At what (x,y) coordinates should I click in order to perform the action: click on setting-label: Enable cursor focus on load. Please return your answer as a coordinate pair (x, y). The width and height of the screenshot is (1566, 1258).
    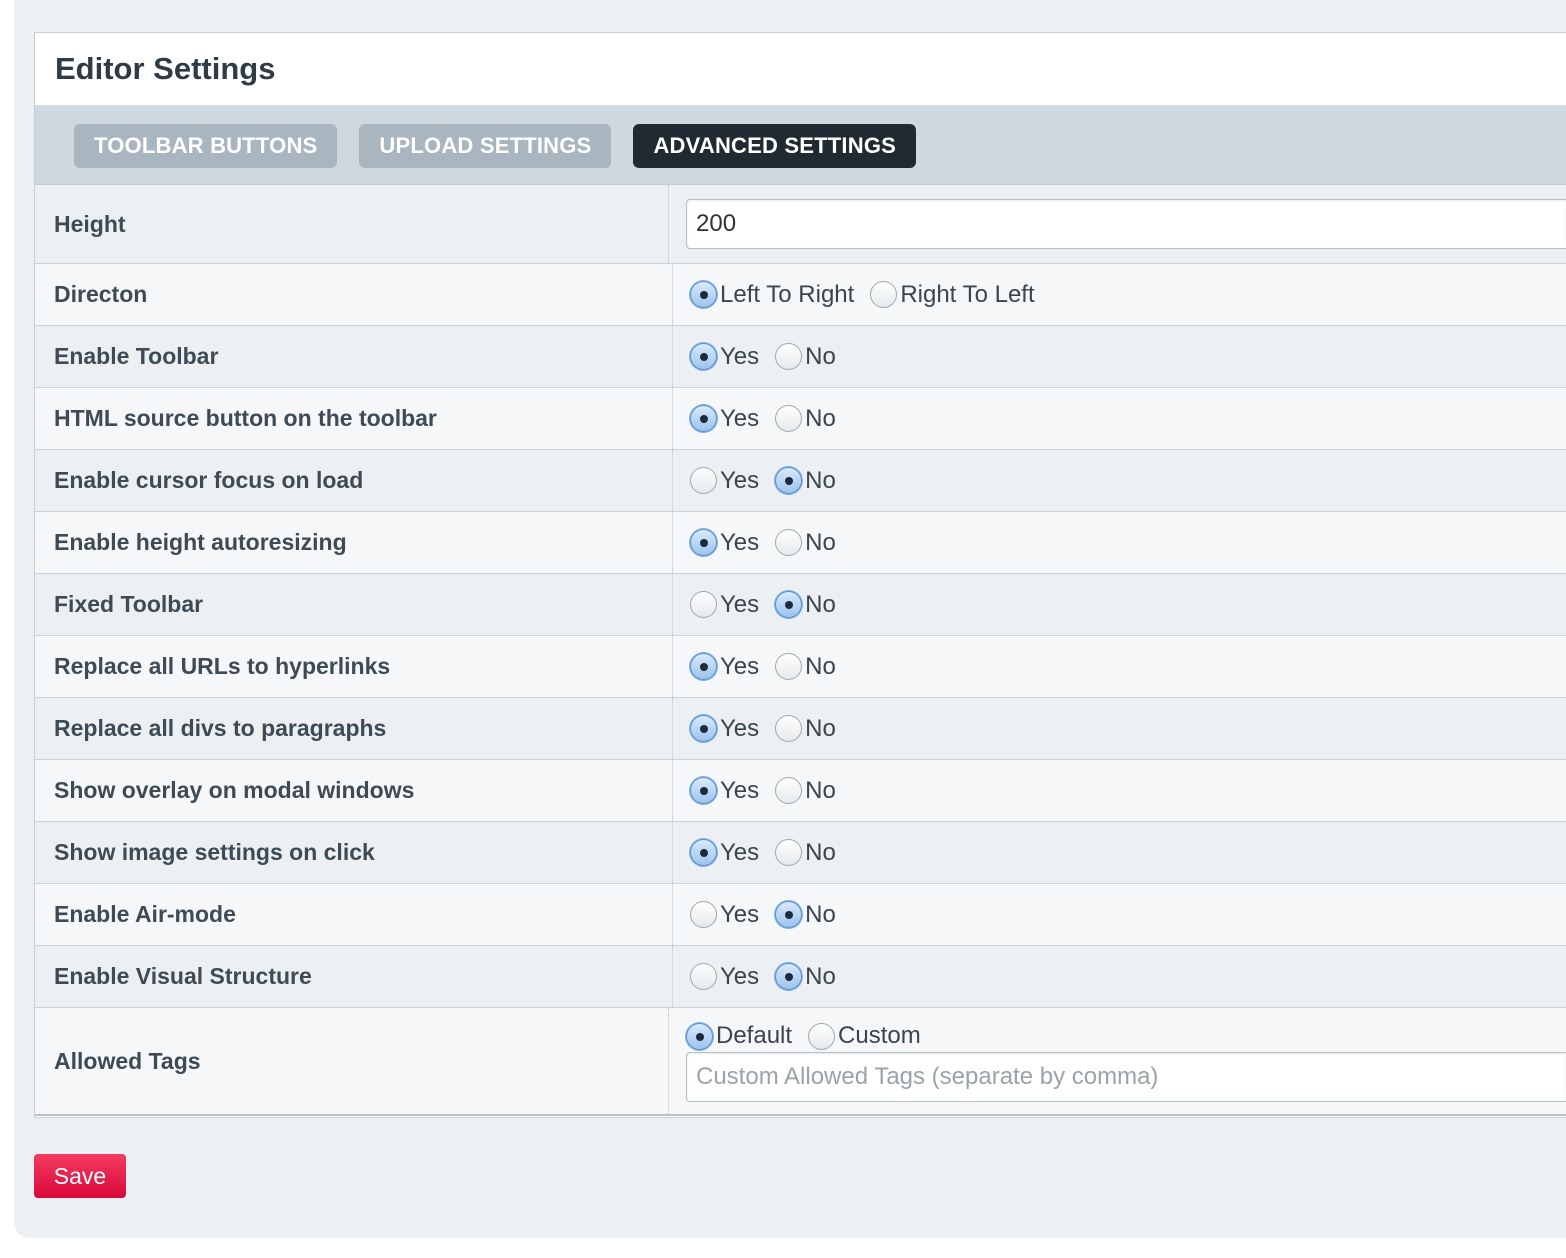
    Looking at the image, I should click on (354, 480).